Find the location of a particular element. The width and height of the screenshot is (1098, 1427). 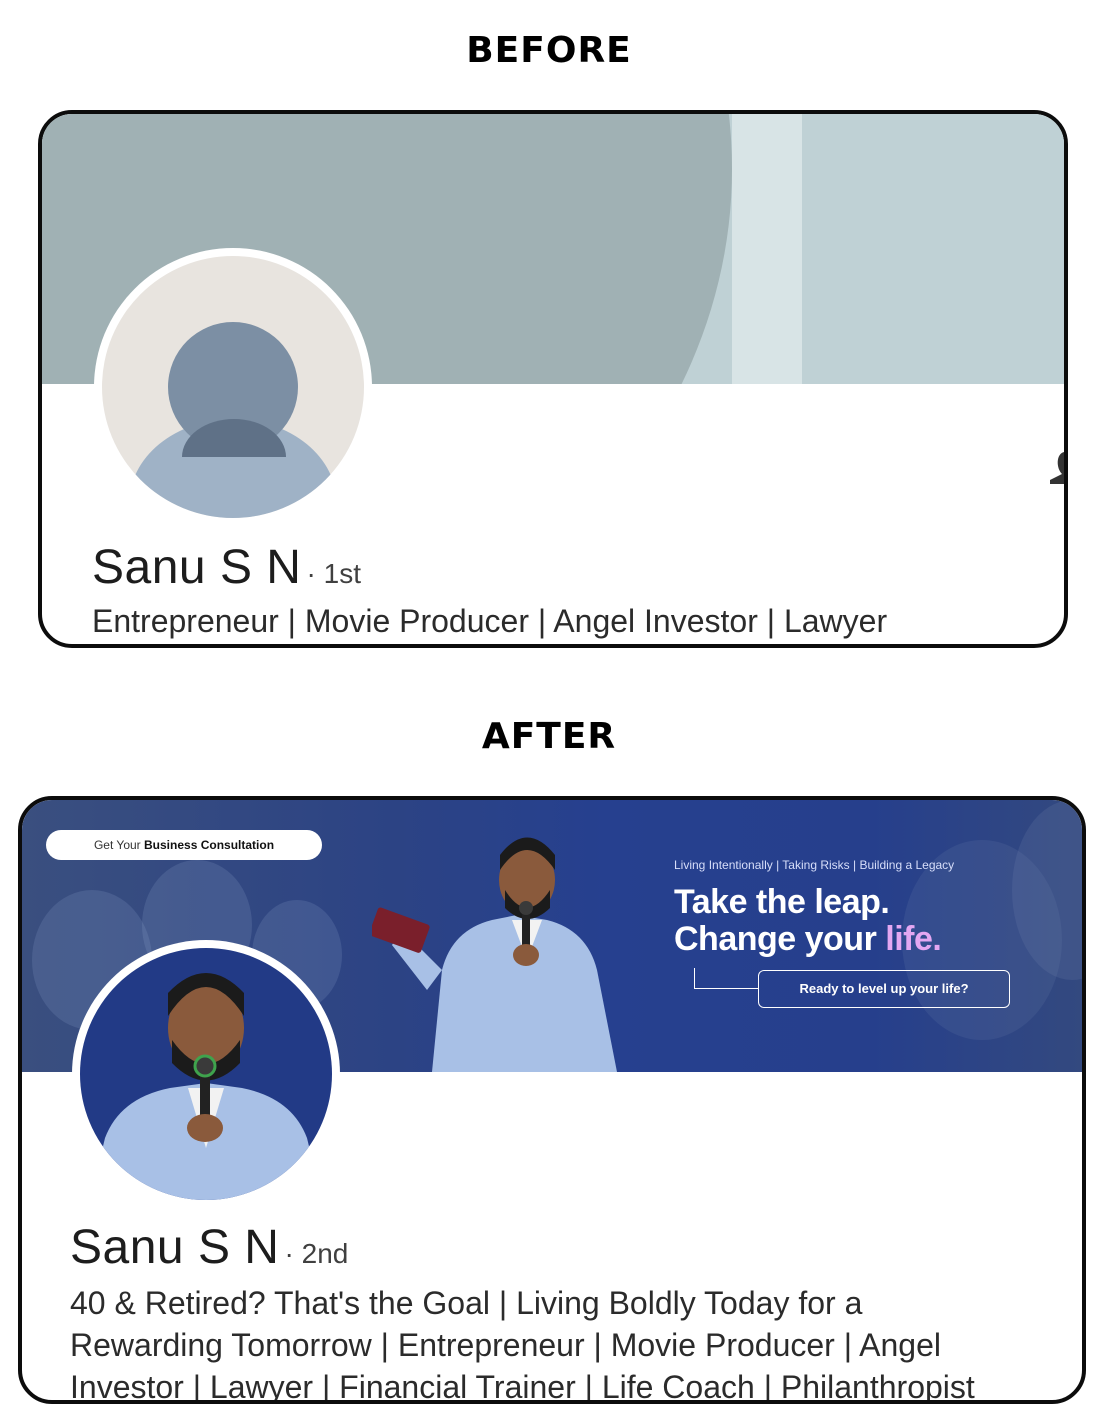

cta-connector-line is located at coordinates (726, 978).